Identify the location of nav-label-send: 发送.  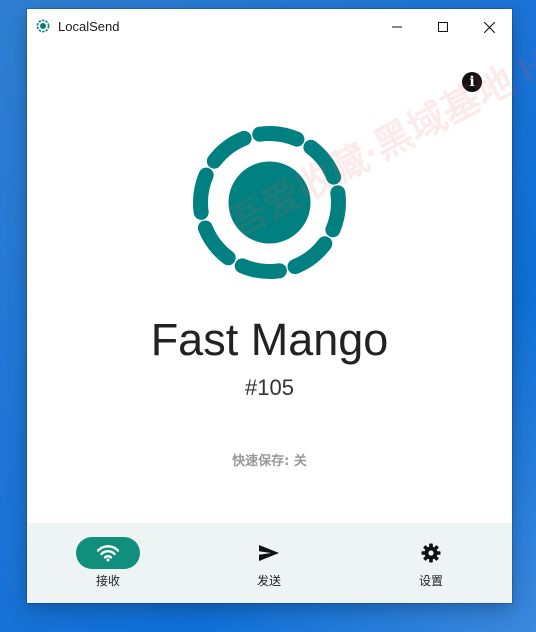
(268, 581).